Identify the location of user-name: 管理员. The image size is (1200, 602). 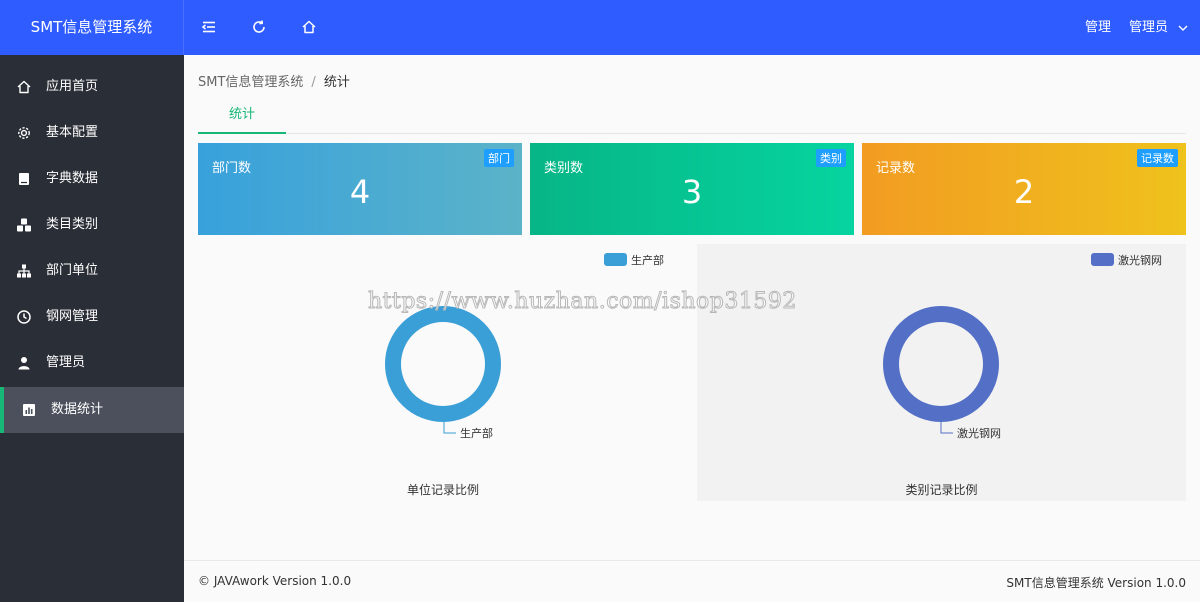
(1149, 27).